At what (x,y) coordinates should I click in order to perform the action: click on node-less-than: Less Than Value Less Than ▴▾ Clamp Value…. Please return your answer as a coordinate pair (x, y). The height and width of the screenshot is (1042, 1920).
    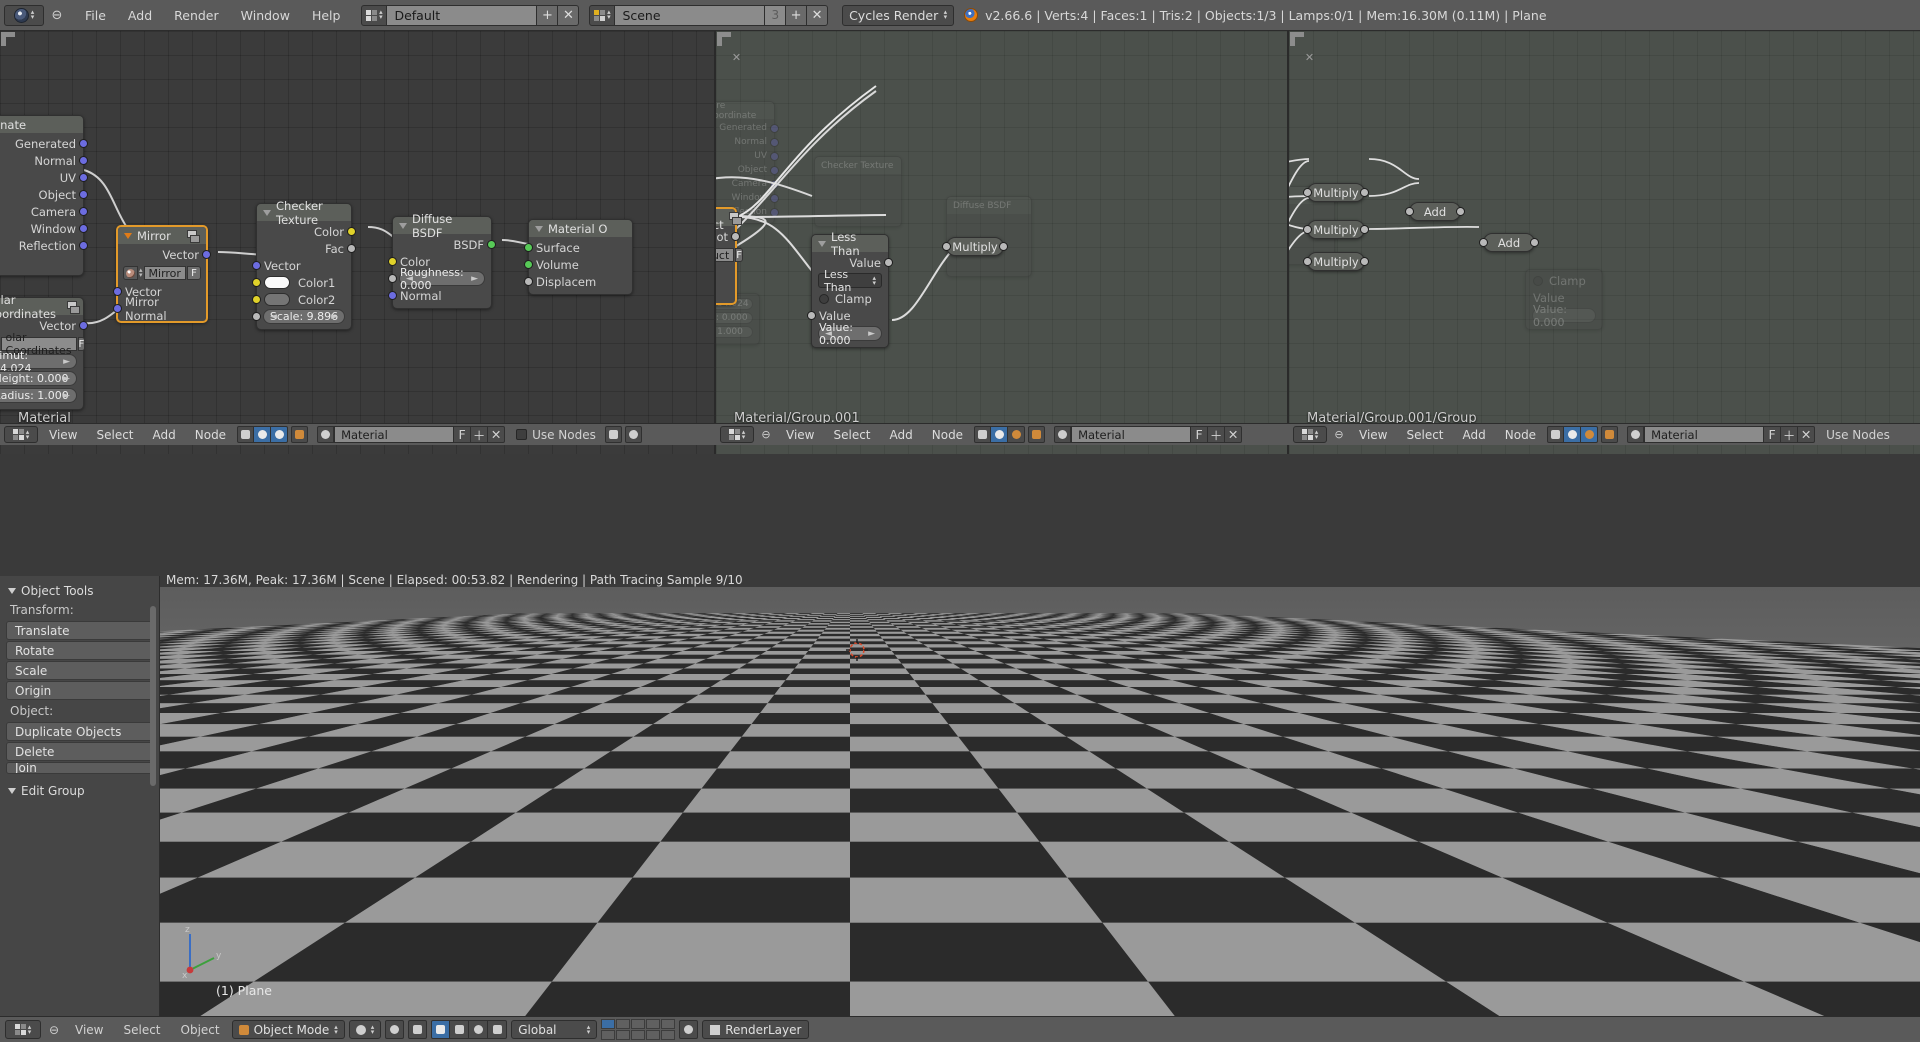
    Looking at the image, I should click on (850, 291).